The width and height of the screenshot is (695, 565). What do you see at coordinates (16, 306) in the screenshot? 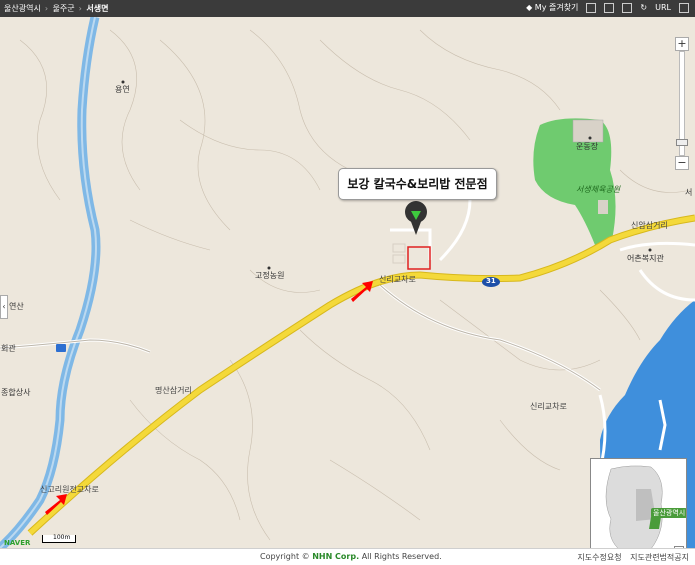
I see `place-label-yeonsan: 연산` at bounding box center [16, 306].